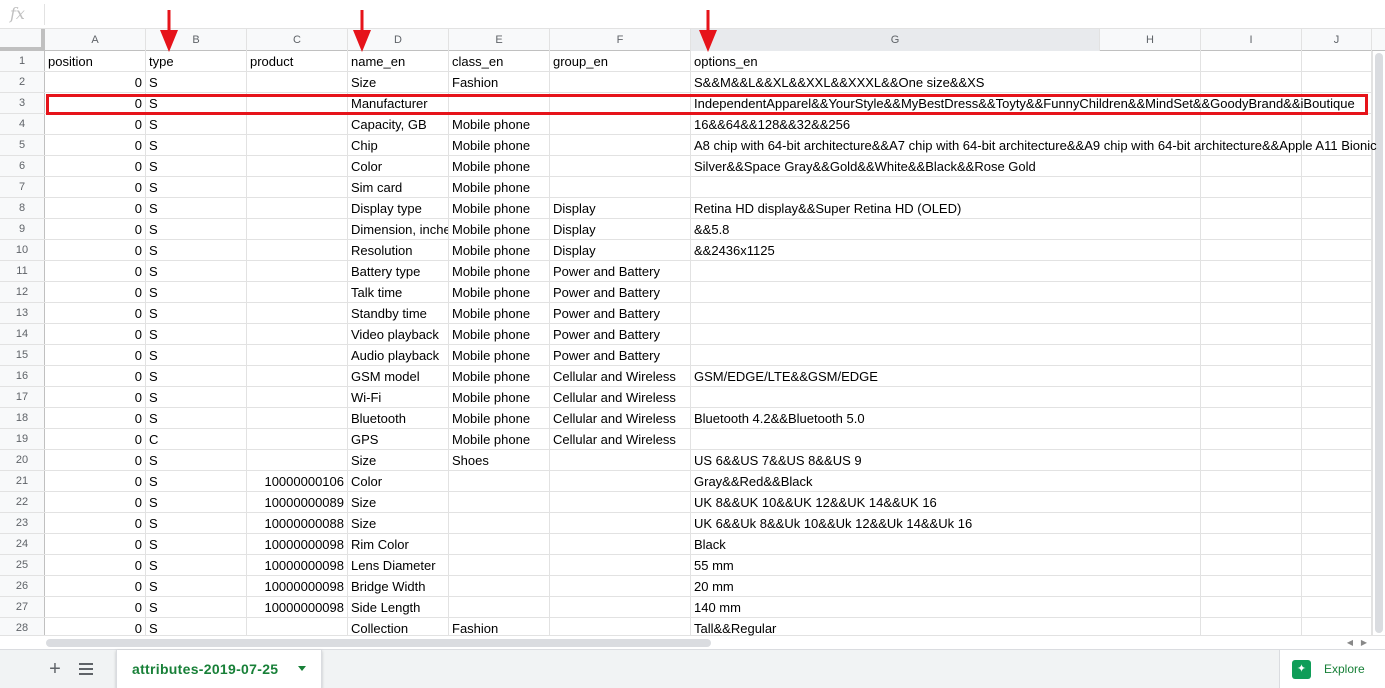 This screenshot has width=1385, height=688. I want to click on cell-e: Fashion, so click(499, 82).